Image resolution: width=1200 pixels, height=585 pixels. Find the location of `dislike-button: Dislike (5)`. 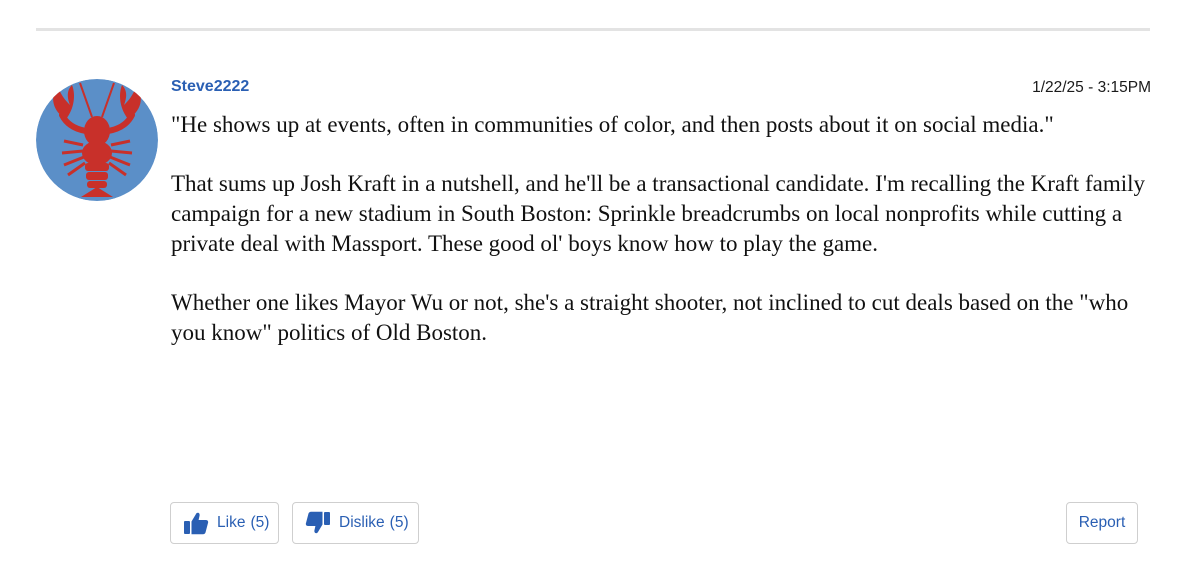

dislike-button: Dislike (5) is located at coordinates (355, 523).